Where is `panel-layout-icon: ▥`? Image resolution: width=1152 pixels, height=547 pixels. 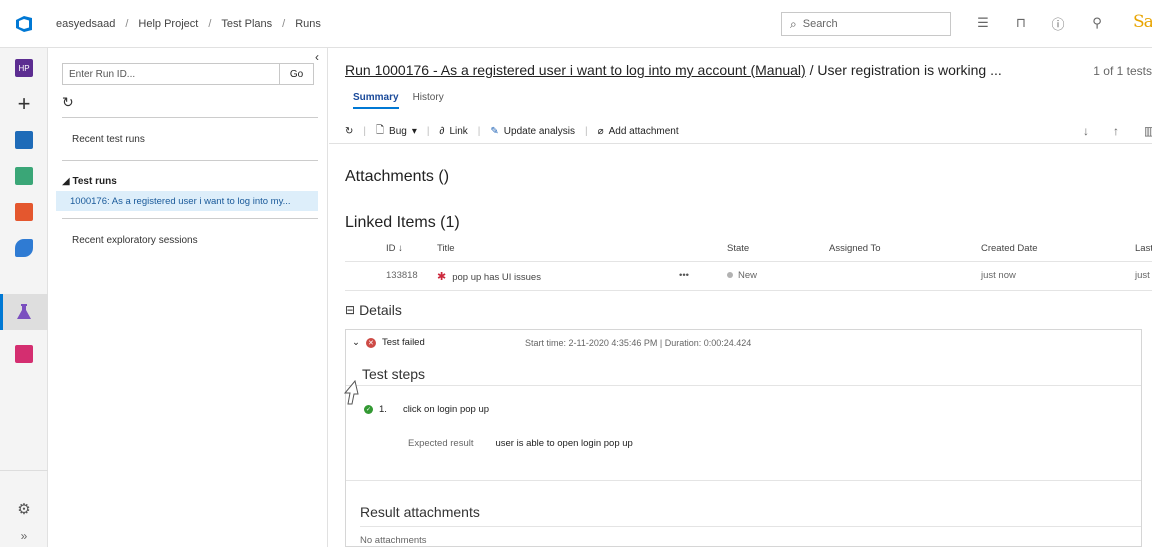
panel-layout-icon: ▥ is located at coordinates (1148, 131).